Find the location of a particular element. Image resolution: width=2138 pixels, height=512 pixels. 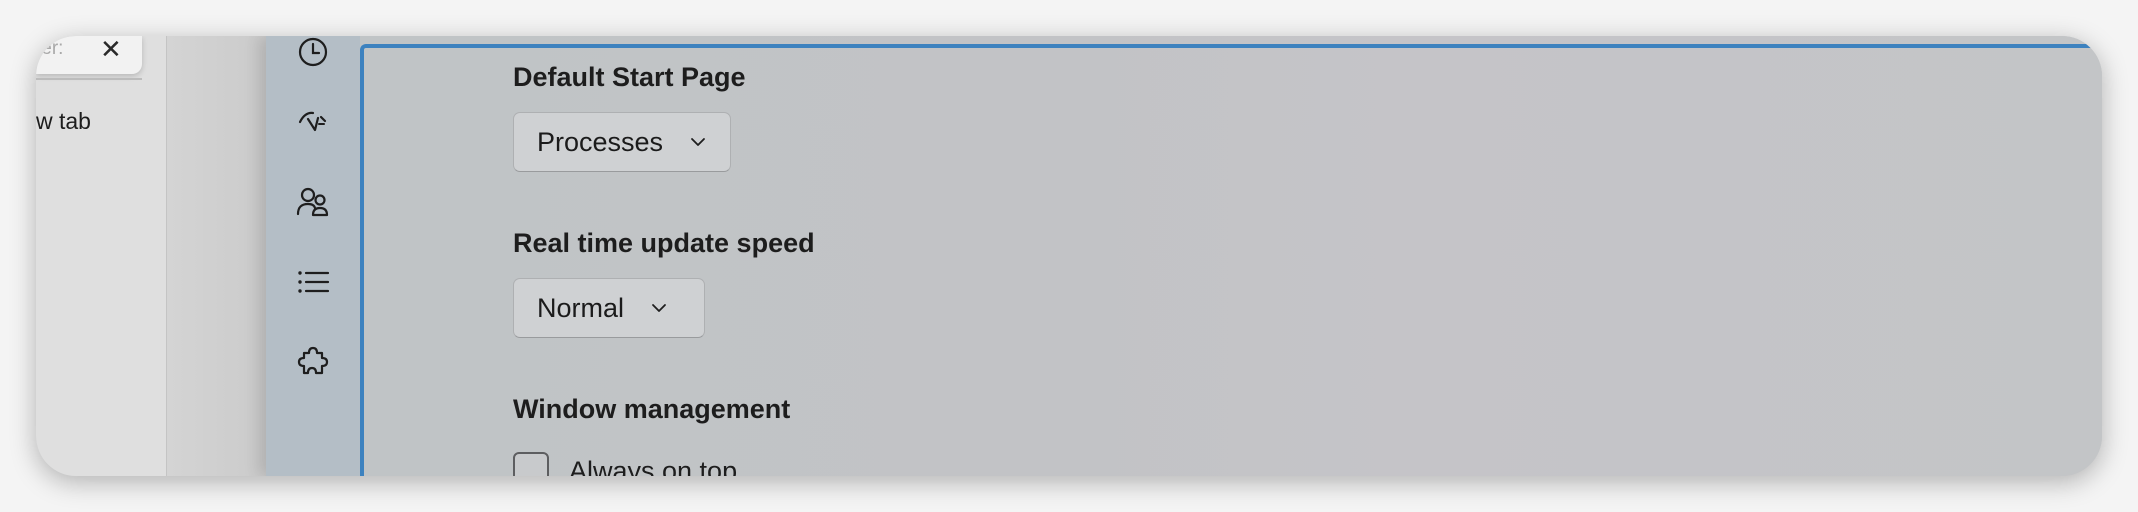

close-icon: ✕ is located at coordinates (111, 49).